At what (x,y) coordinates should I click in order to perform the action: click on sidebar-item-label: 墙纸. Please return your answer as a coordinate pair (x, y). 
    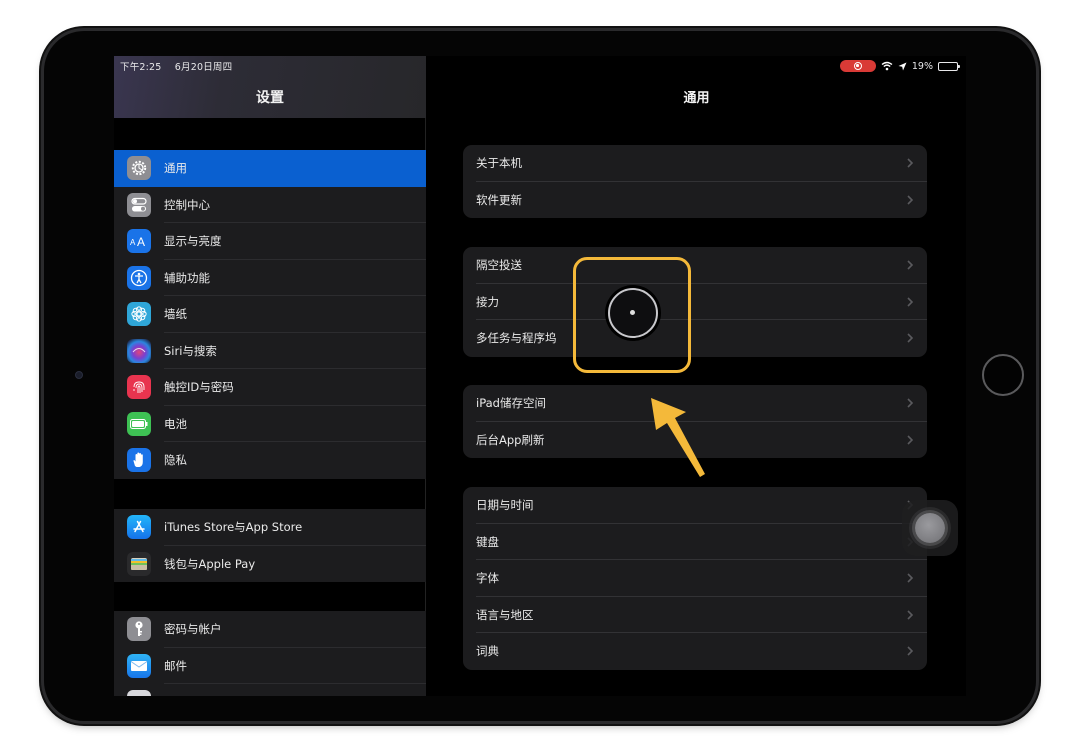
    Looking at the image, I should click on (175, 314).